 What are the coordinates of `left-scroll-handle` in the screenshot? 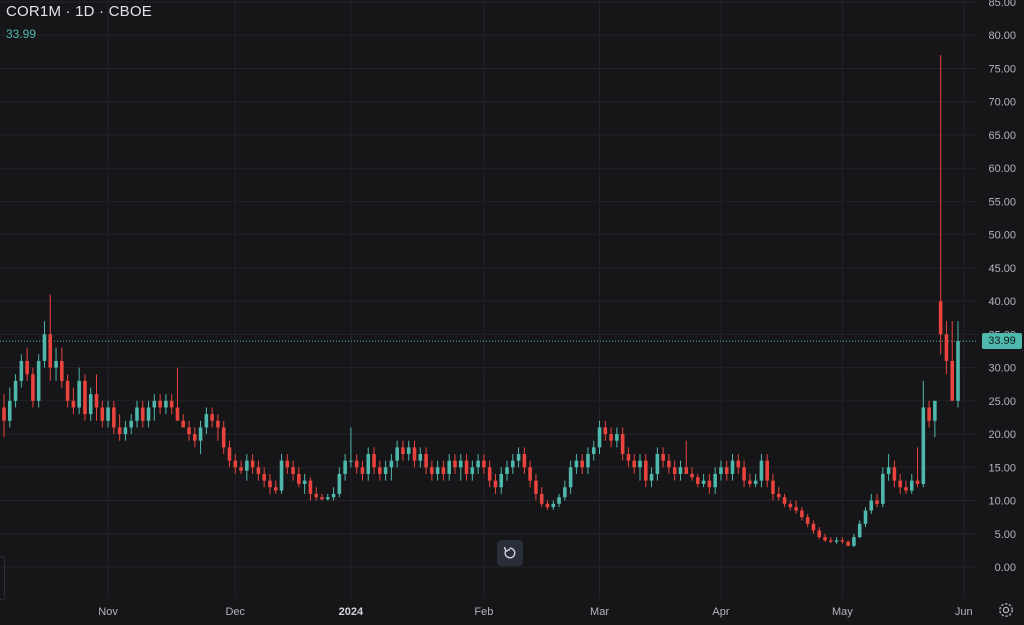 It's located at (2, 578).